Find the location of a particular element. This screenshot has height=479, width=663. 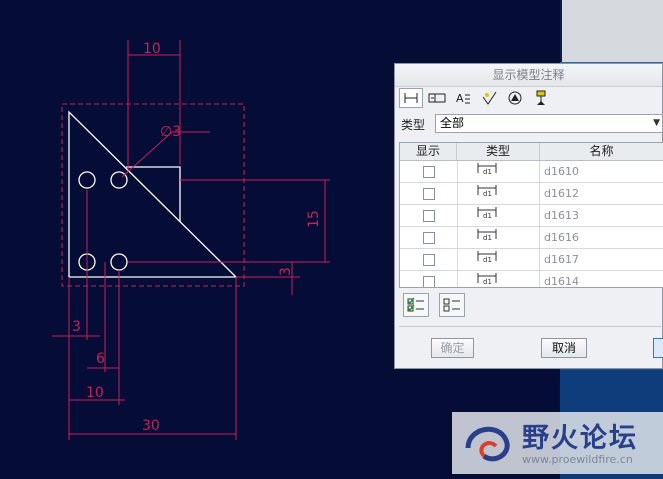

dimension-icon is located at coordinates (411, 98).